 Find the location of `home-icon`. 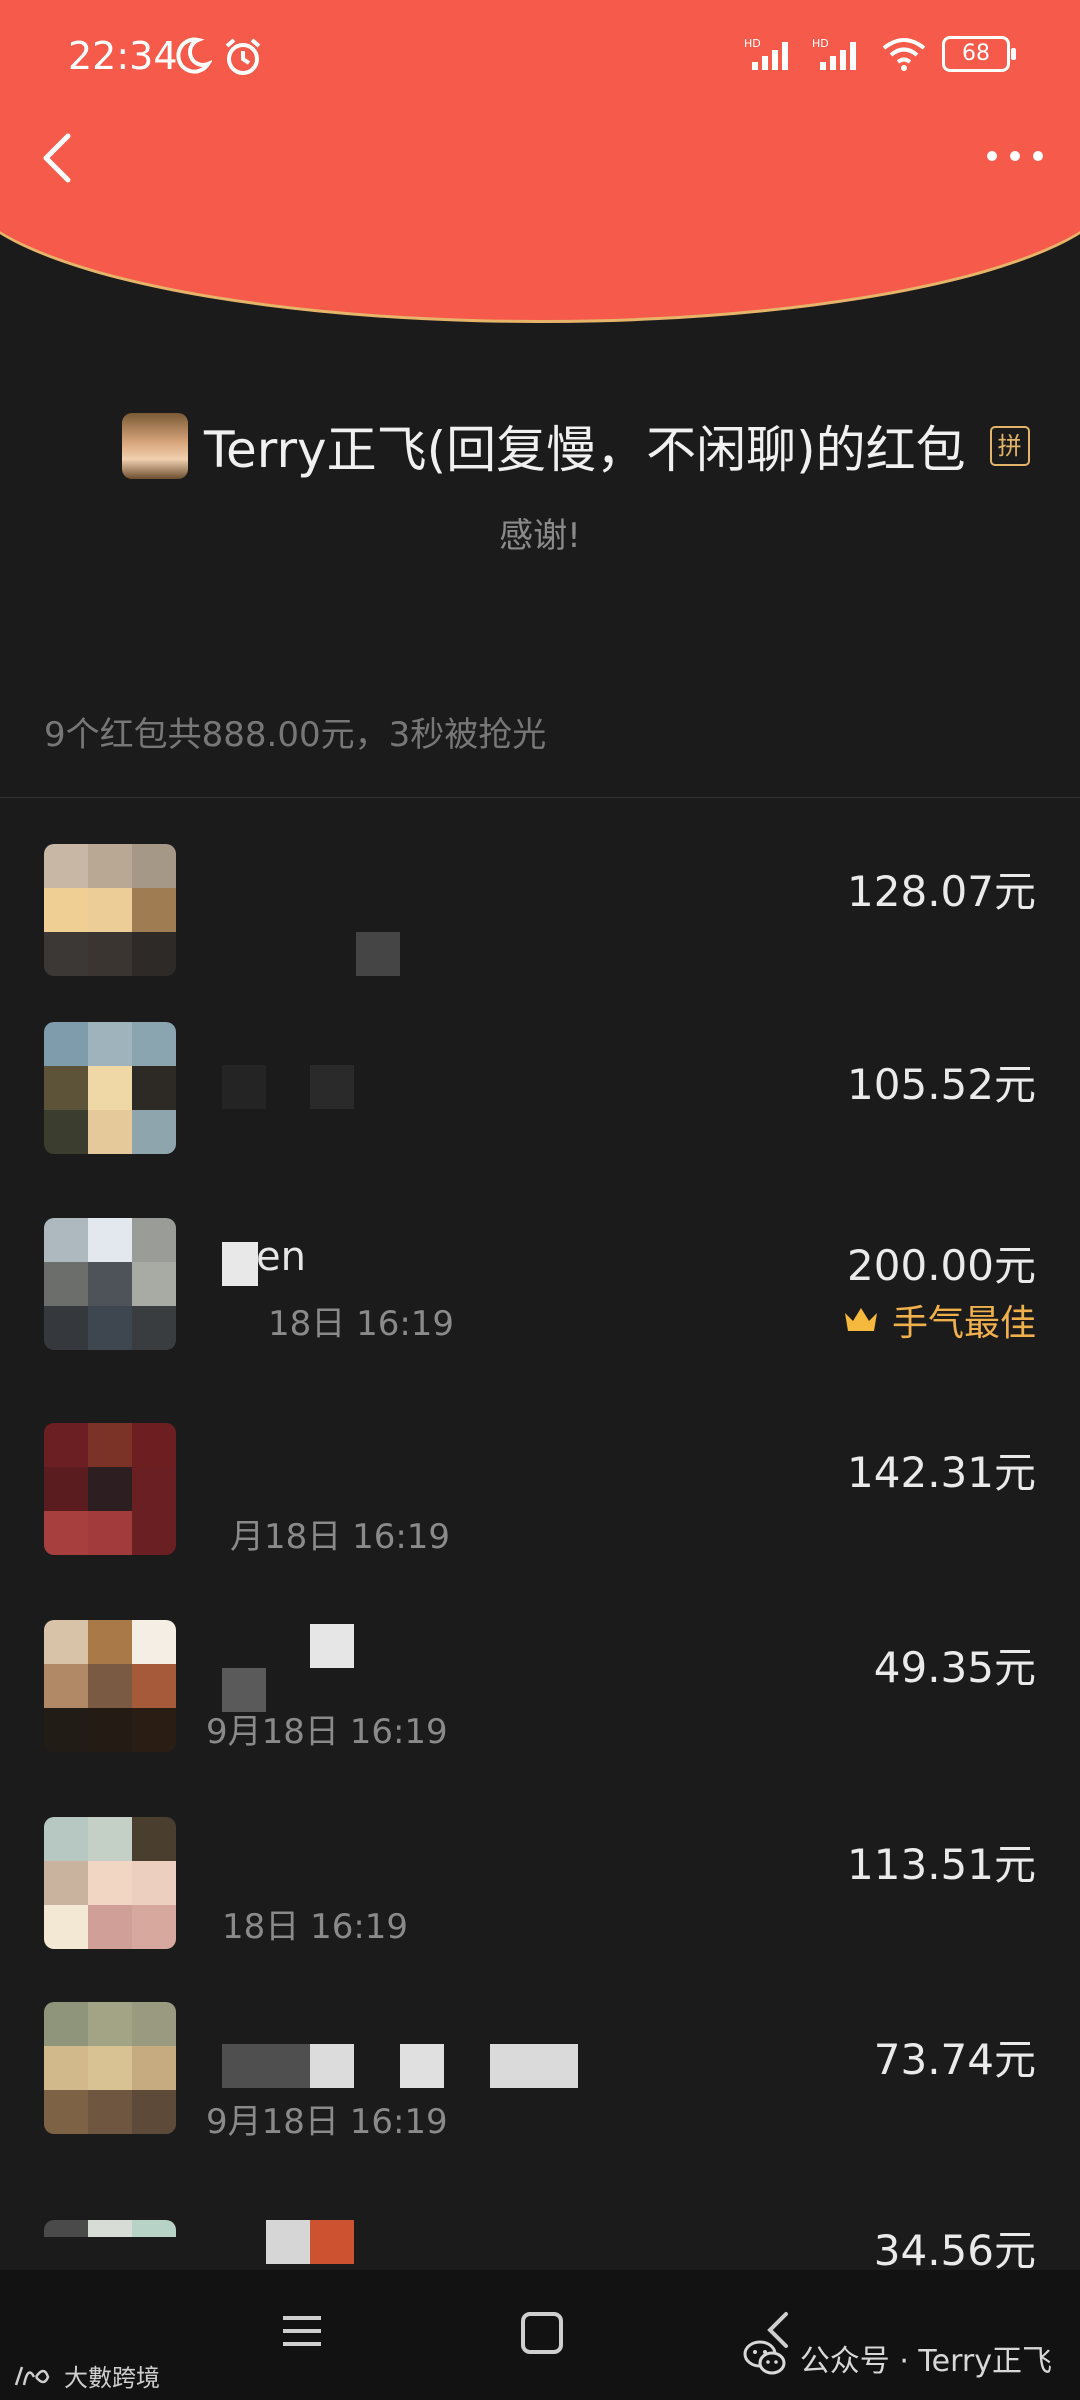

home-icon is located at coordinates (542, 2333).